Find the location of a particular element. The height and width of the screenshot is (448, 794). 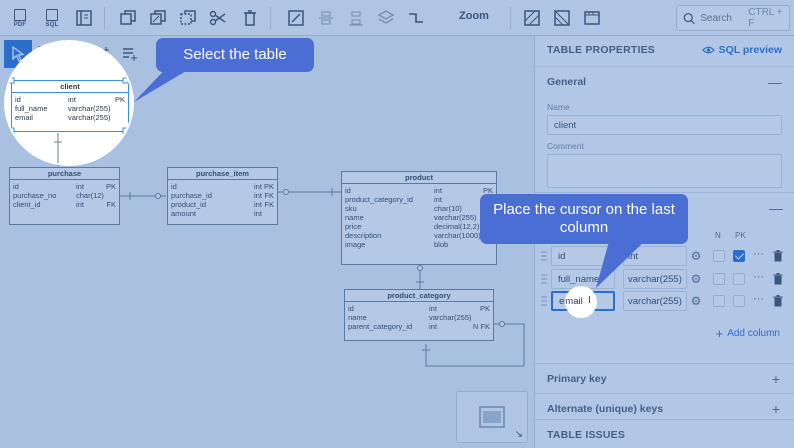

table-row: product_id int FK is located at coordinates (222, 204).